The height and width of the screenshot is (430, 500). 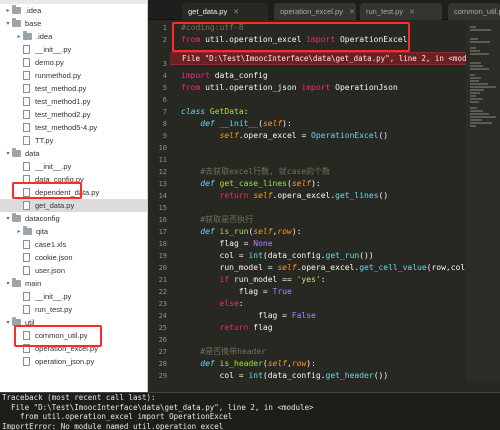 I want to click on tree-file: case1.xls, so click(x=73, y=244).